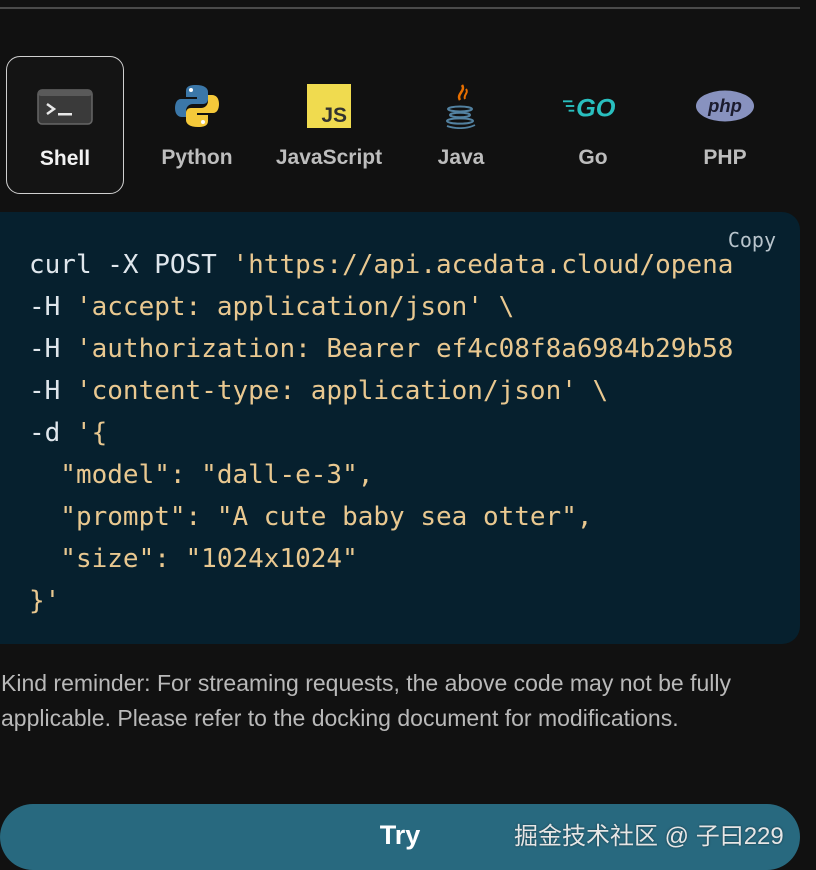 This screenshot has height=870, width=816. Describe the element at coordinates (334, 115) in the screenshot. I see `svg-text: JS` at that location.